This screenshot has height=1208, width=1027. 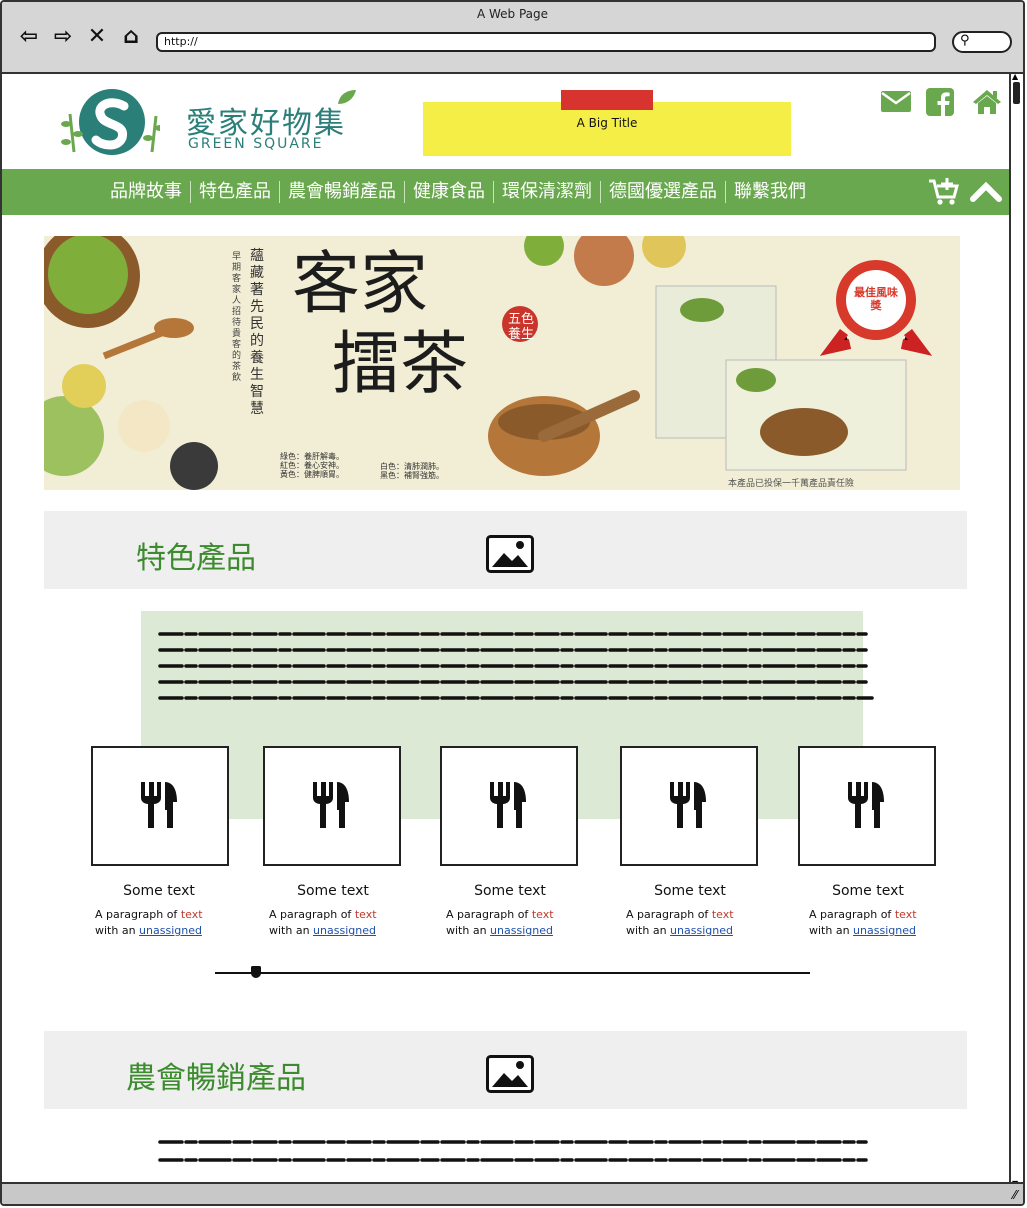 What do you see at coordinates (1015, 1195) in the screenshot?
I see `resize-grip-icon: ⁄⁄` at bounding box center [1015, 1195].